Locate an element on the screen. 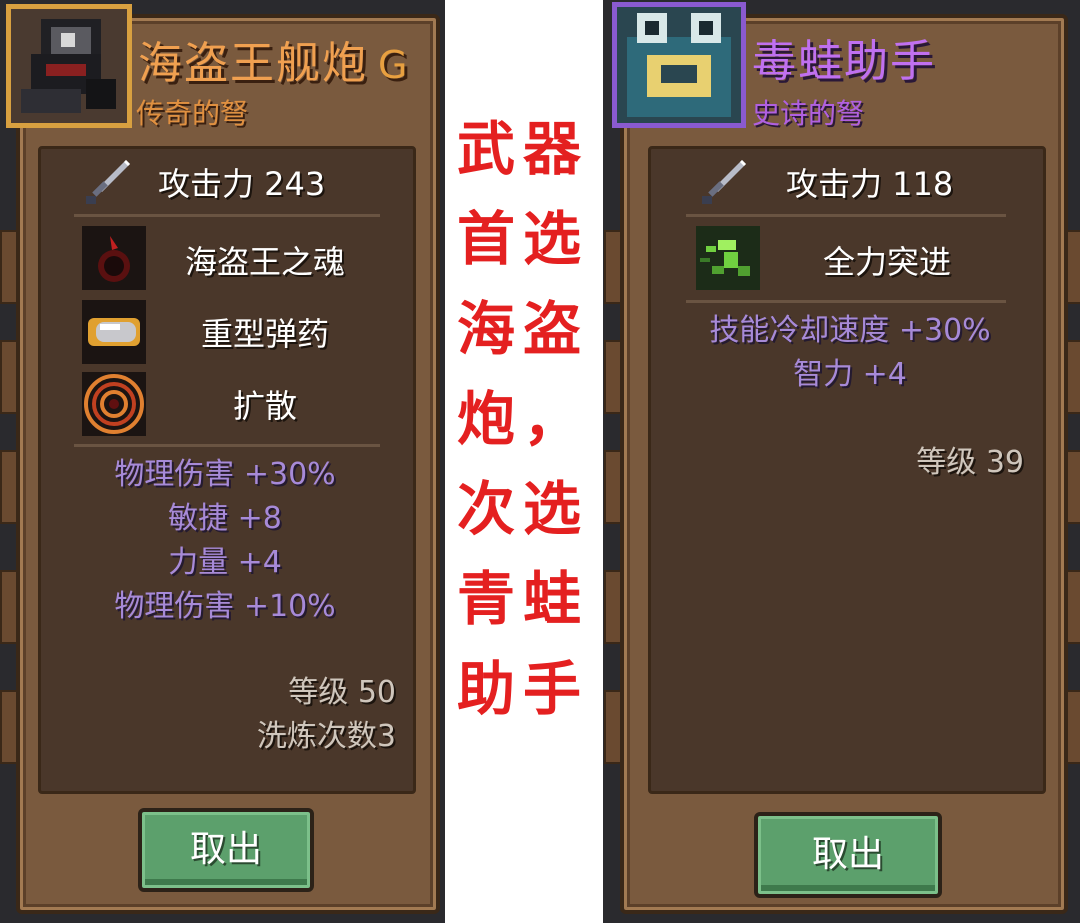 The width and height of the screenshot is (1080, 923). heavy-bullet-icon is located at coordinates (114, 332).